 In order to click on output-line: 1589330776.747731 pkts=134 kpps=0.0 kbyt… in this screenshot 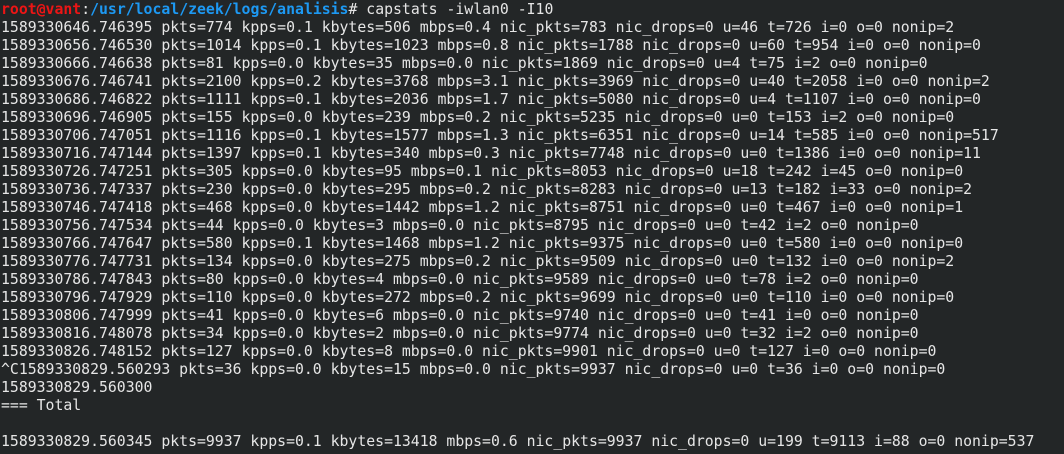, I will do `click(478, 261)`.